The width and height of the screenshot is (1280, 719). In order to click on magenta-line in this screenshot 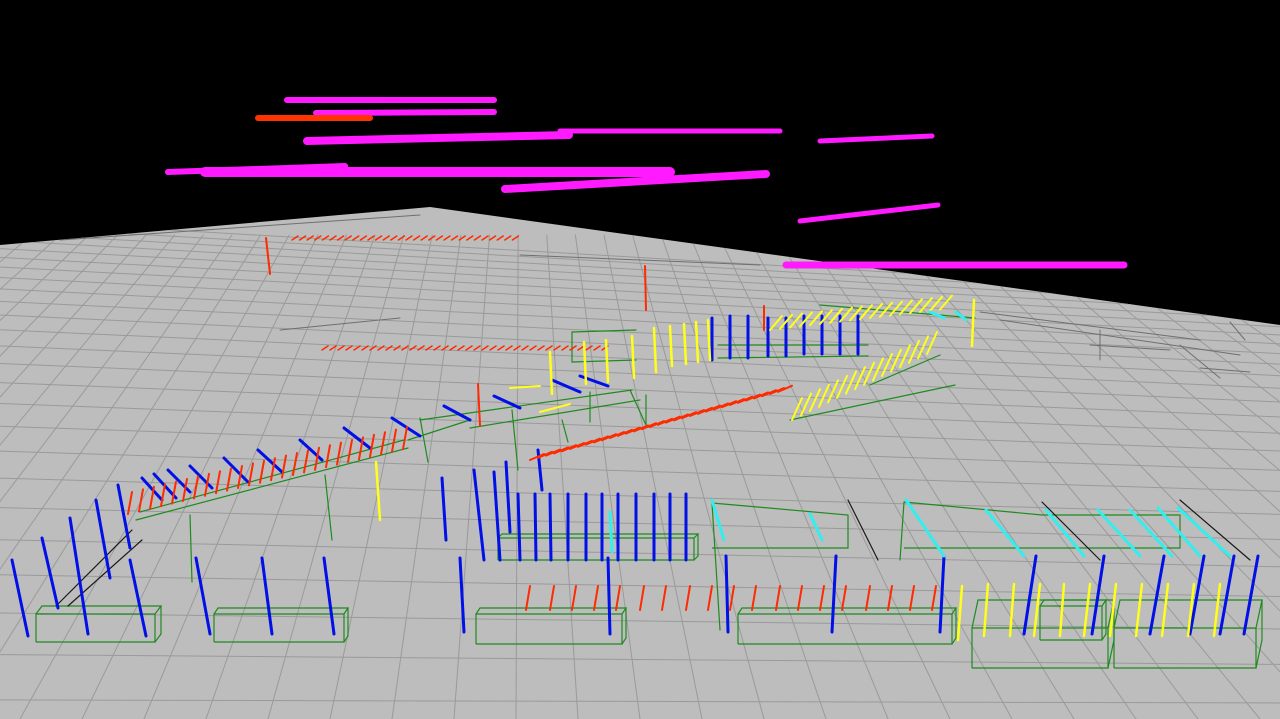, I will do `click(405, 112)`.